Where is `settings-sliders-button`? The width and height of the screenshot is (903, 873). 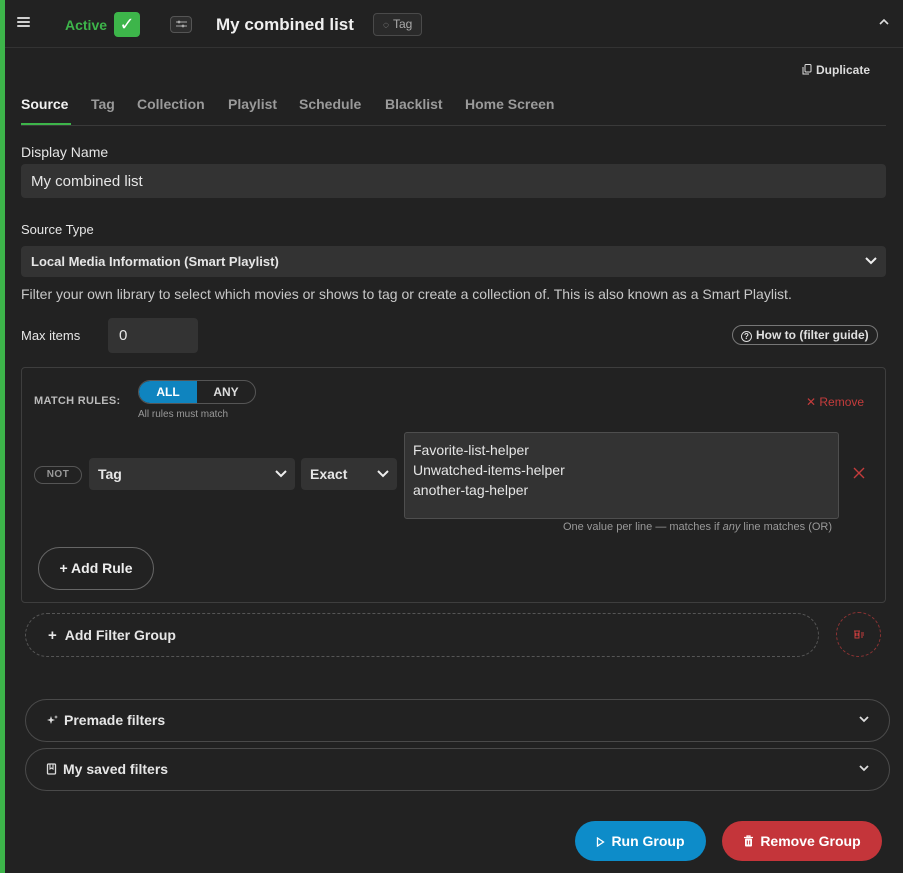 settings-sliders-button is located at coordinates (181, 24).